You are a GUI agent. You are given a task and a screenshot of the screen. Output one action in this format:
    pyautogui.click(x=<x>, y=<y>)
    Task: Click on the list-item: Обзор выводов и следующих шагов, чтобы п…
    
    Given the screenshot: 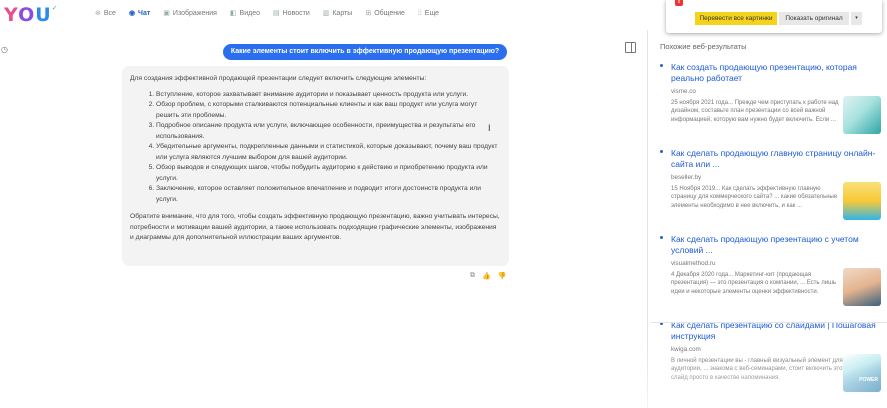 What is the action you would take?
    pyautogui.click(x=328, y=173)
    